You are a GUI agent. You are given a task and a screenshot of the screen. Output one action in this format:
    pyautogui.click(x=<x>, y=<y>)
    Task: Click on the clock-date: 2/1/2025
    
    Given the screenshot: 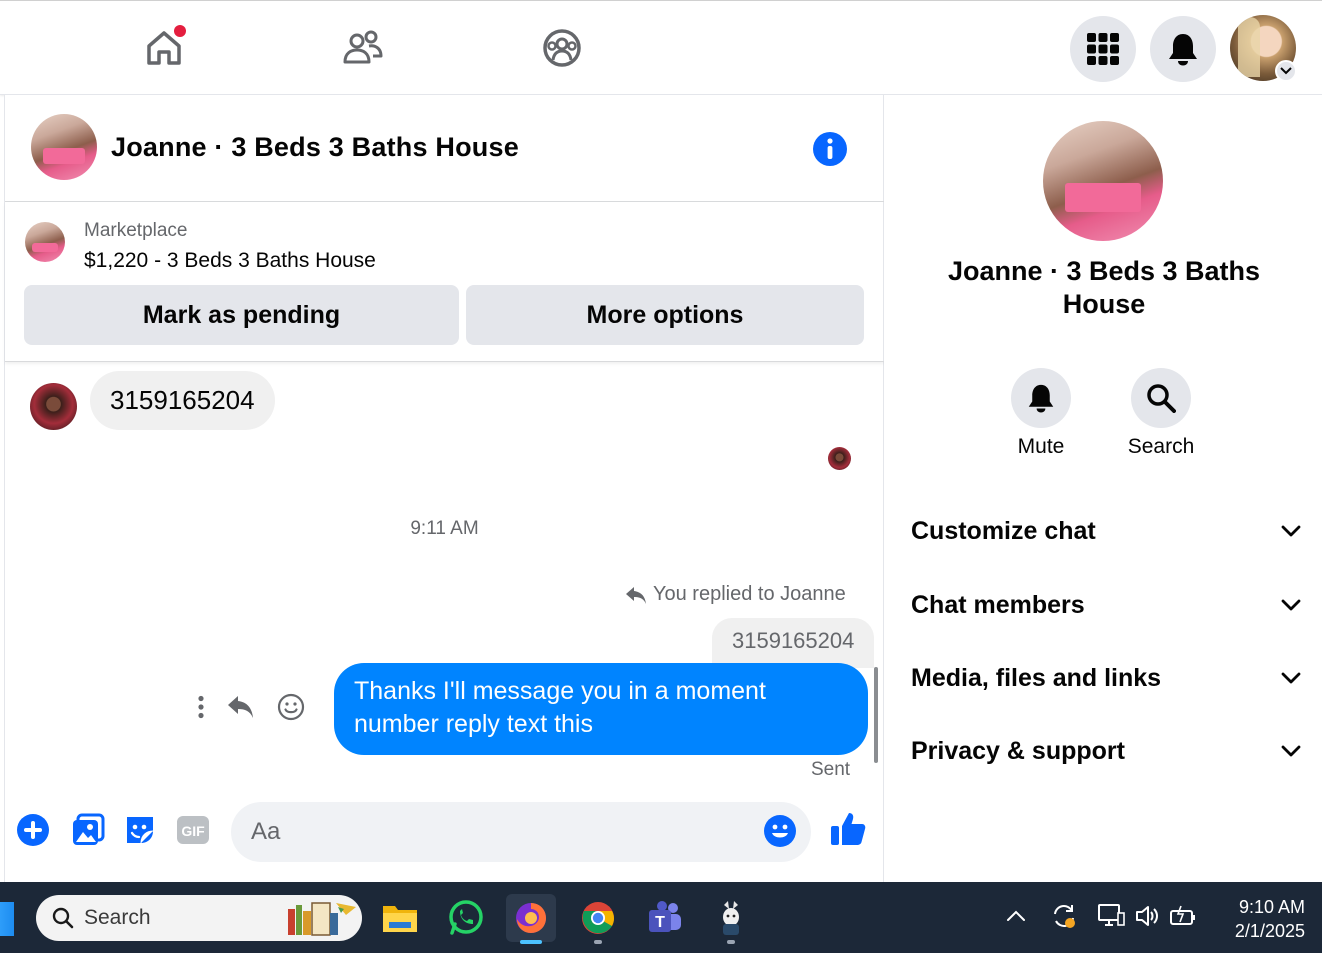 What is the action you would take?
    pyautogui.click(x=1269, y=931)
    